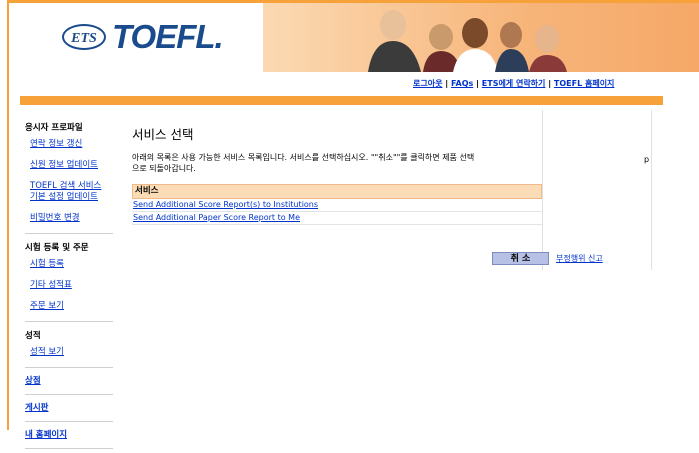 This screenshot has width=699, height=453. I want to click on header-banner-image, so click(481, 37).